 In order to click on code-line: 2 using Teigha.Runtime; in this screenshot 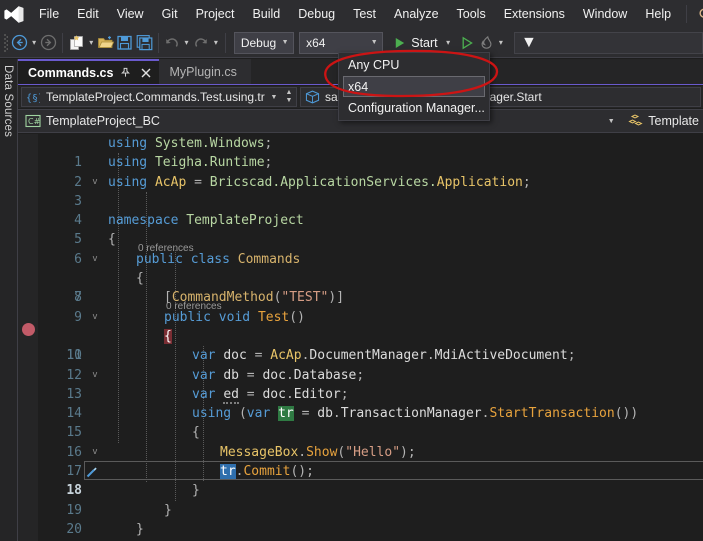, I will do `click(372, 171)`.